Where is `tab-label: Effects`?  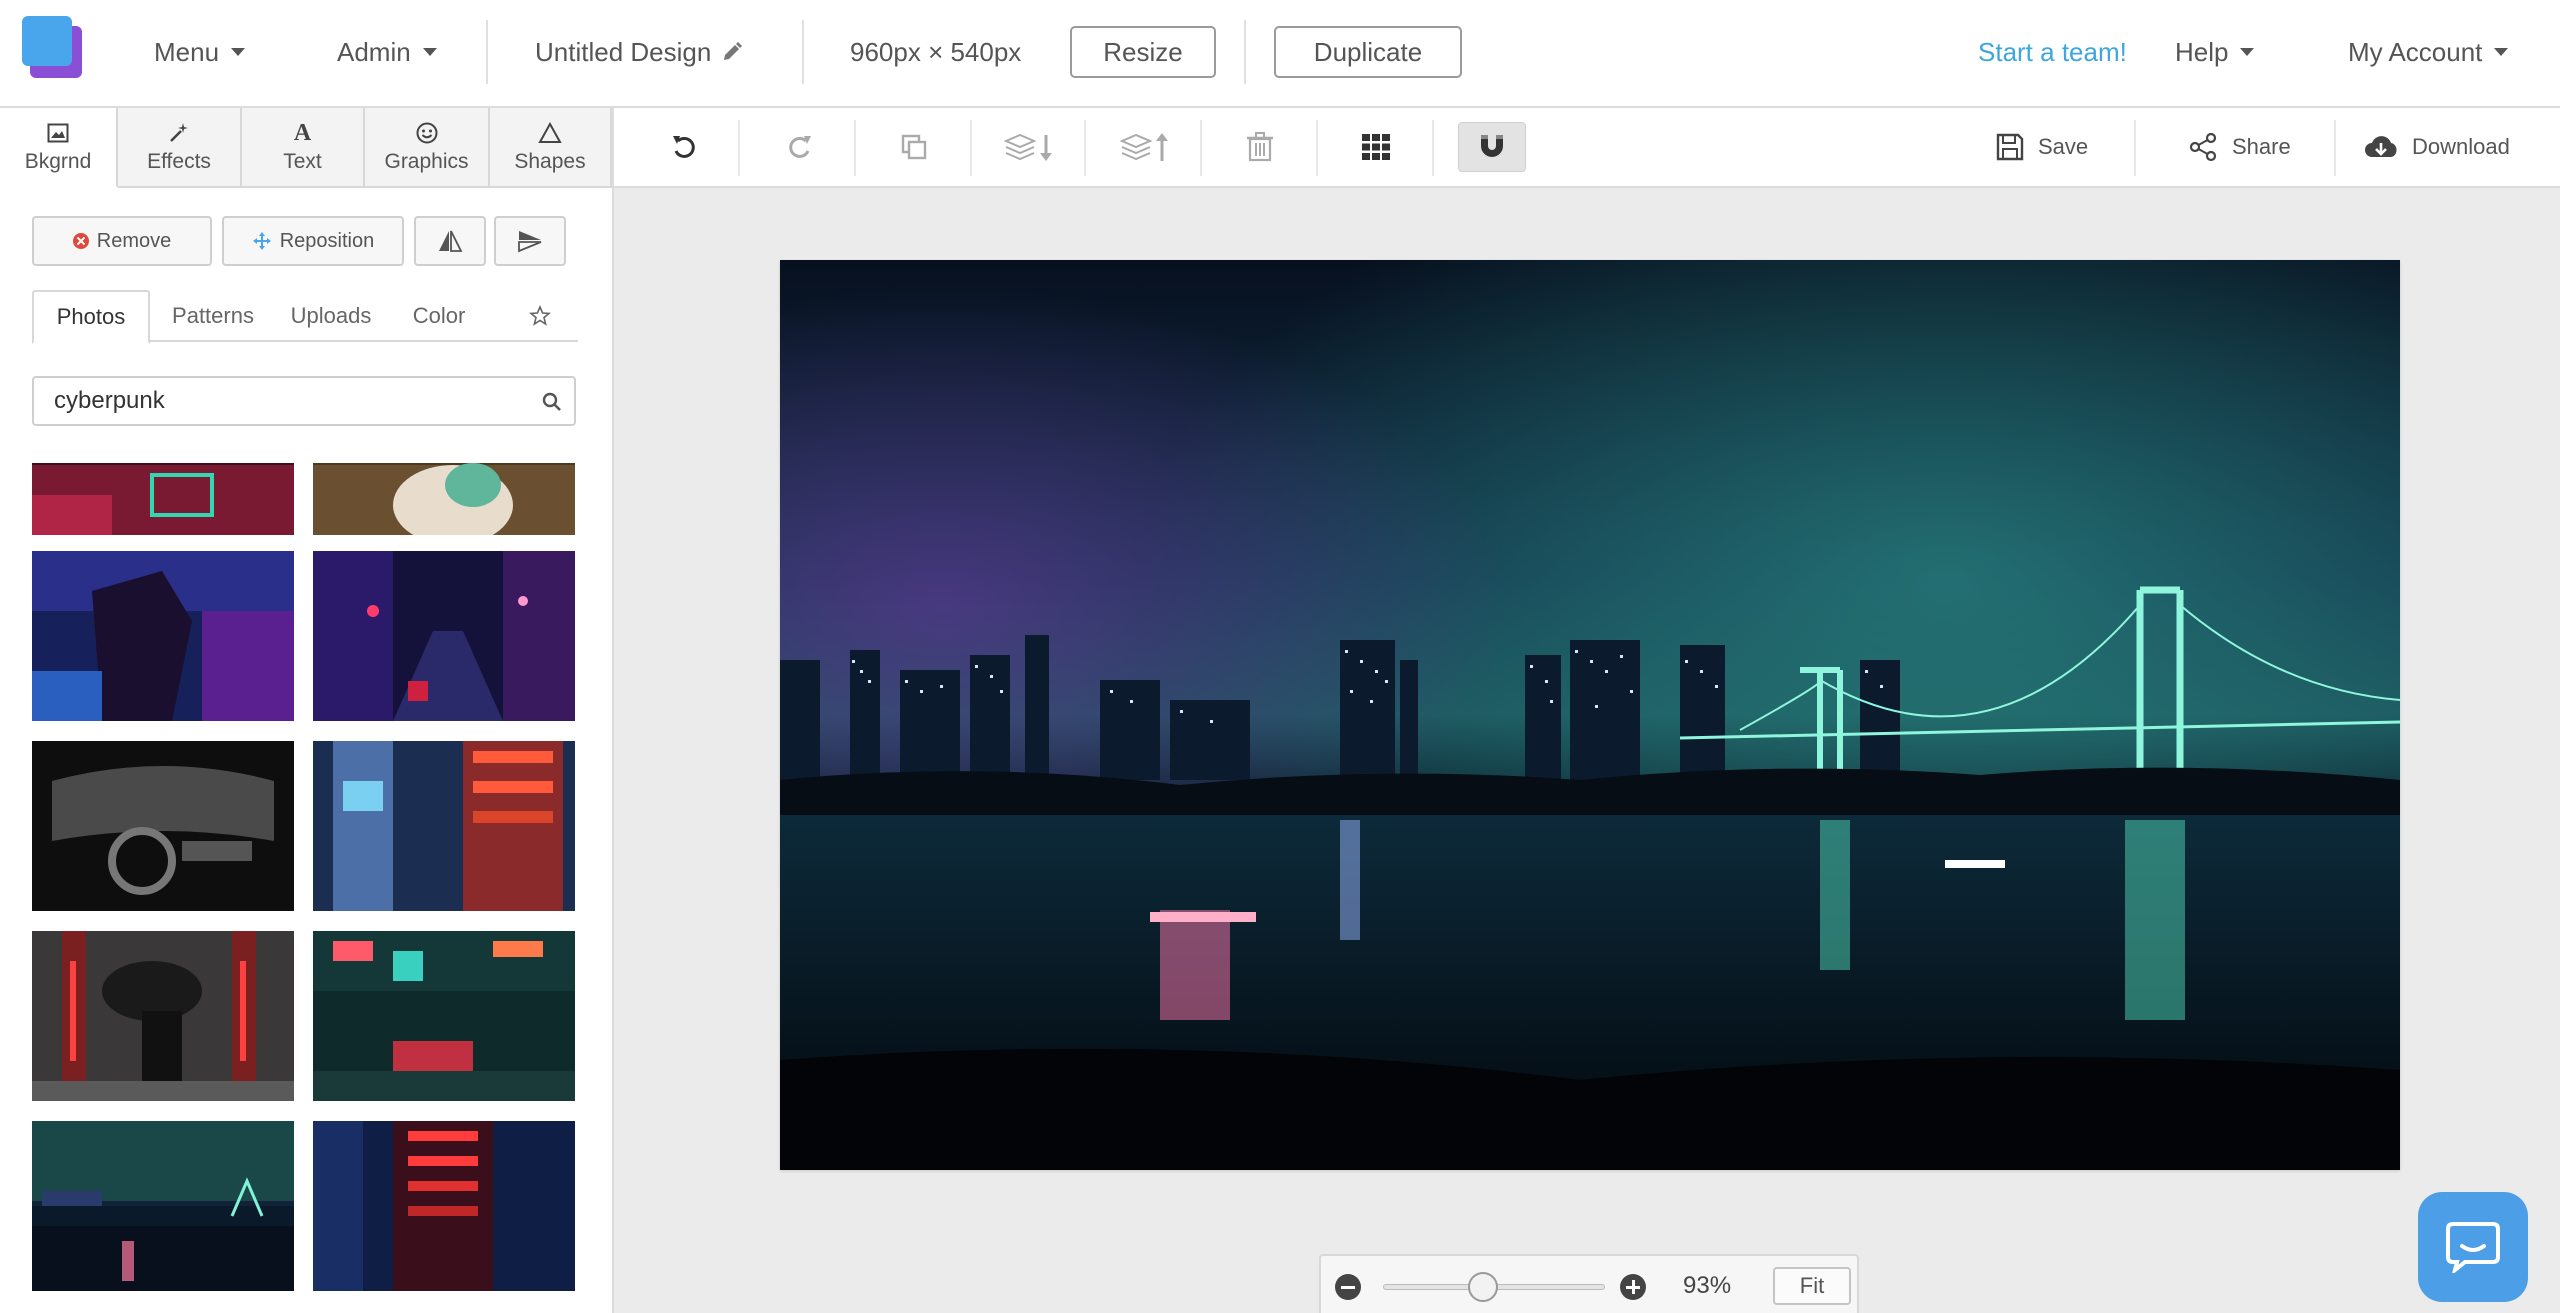 tab-label: Effects is located at coordinates (179, 161).